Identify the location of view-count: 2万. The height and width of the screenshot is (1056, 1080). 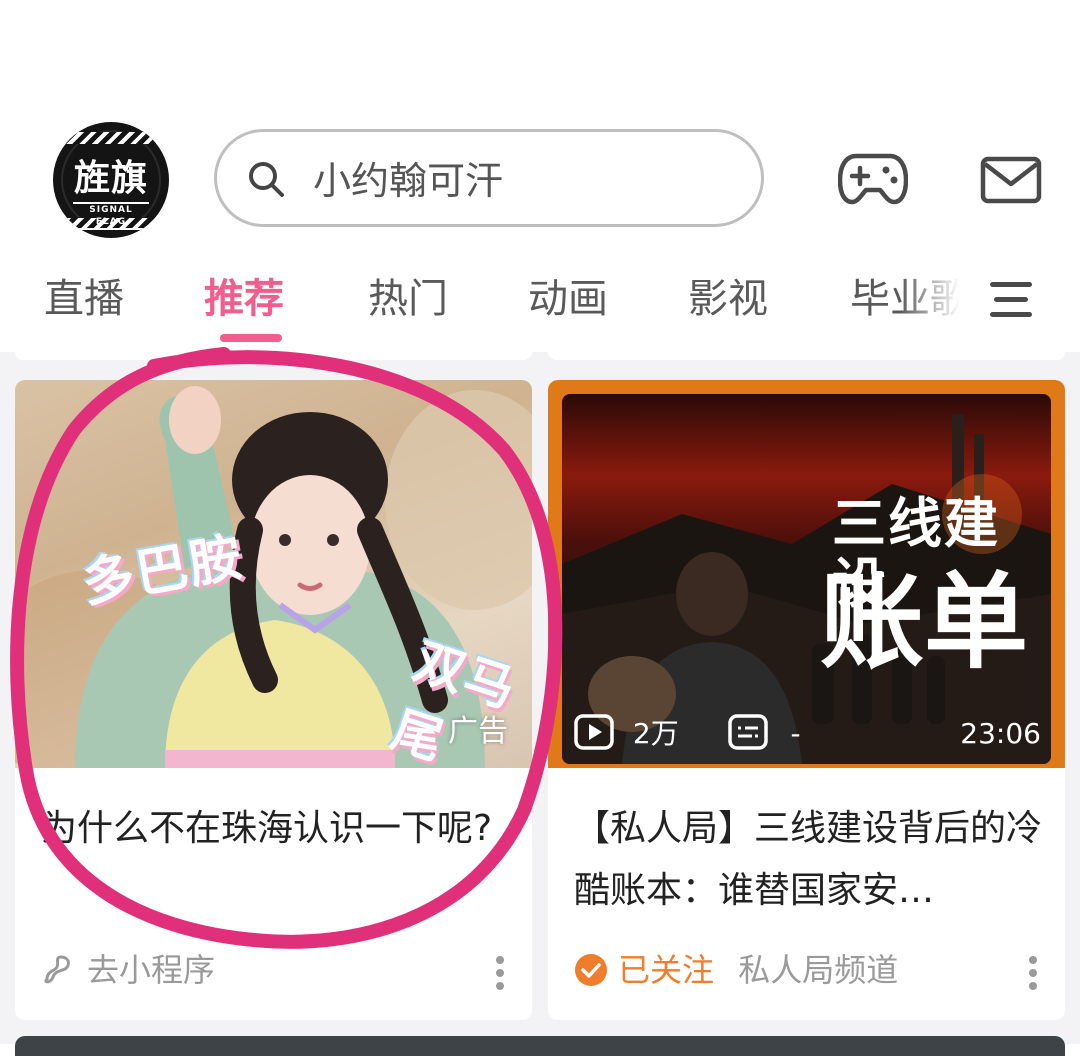
(655, 733).